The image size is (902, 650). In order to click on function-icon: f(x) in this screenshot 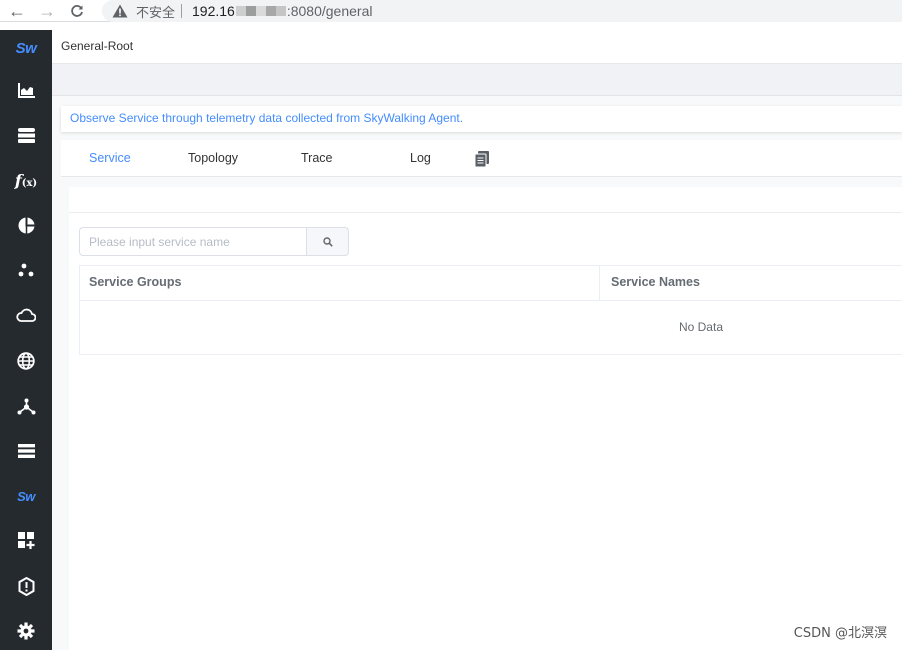, I will do `click(26, 180)`.